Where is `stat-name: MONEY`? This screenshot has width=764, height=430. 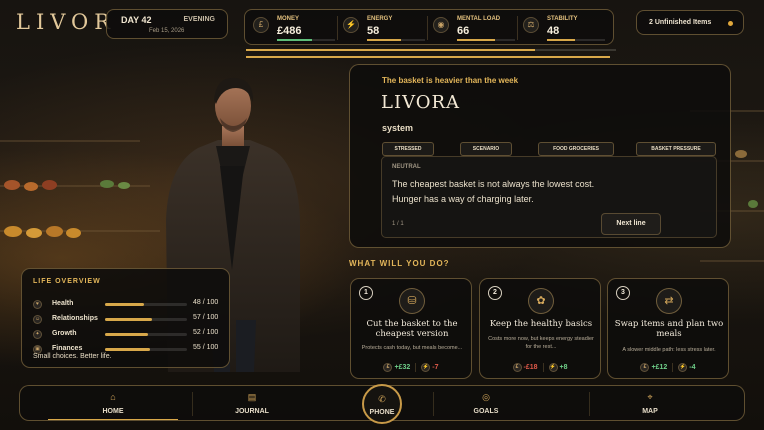
stat-name: MONEY is located at coordinates (288, 19).